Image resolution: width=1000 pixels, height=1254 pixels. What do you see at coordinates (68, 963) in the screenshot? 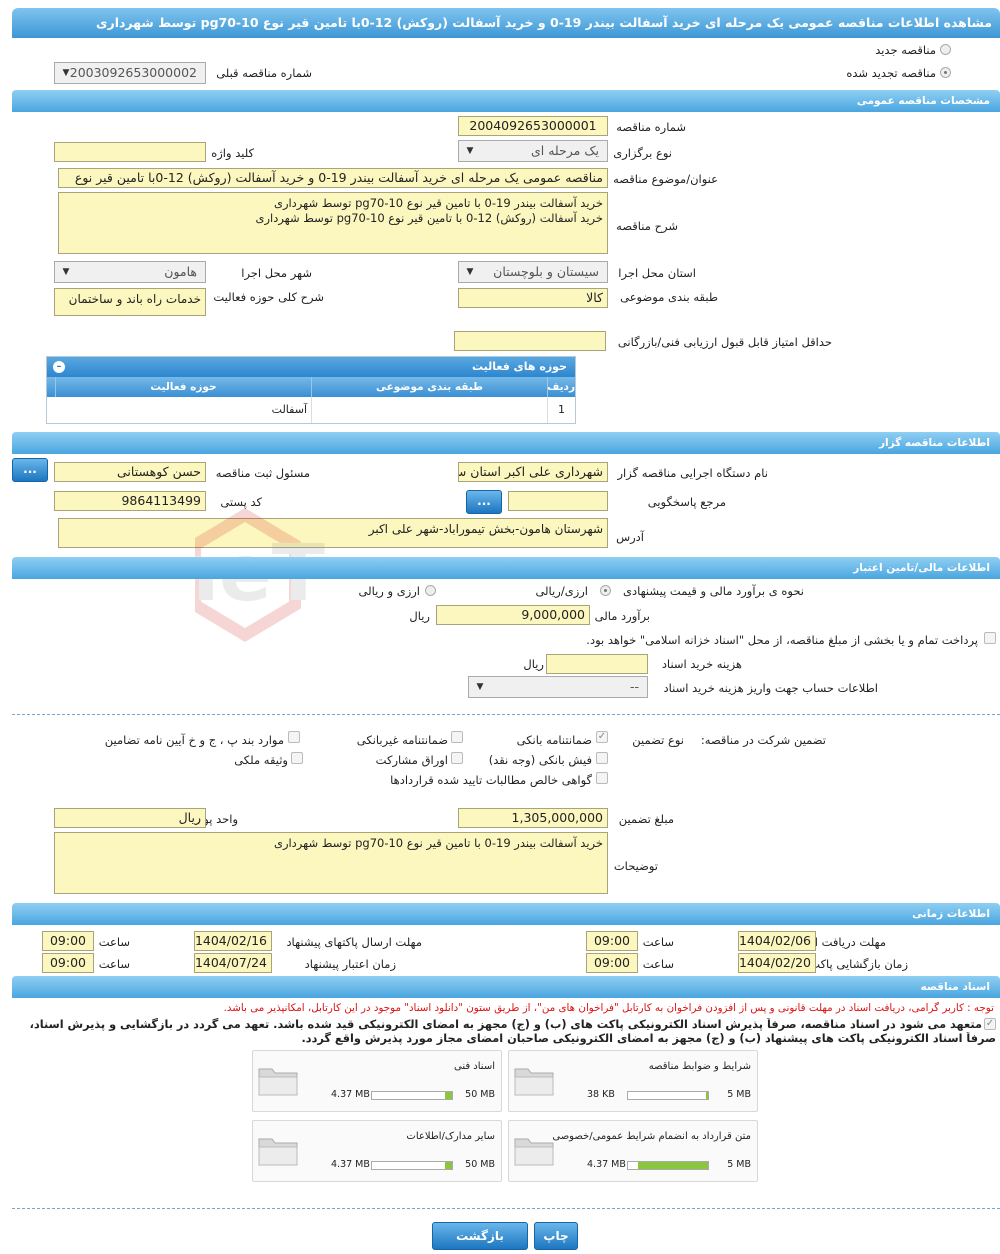
I see `valid-time-field: 09:00` at bounding box center [68, 963].